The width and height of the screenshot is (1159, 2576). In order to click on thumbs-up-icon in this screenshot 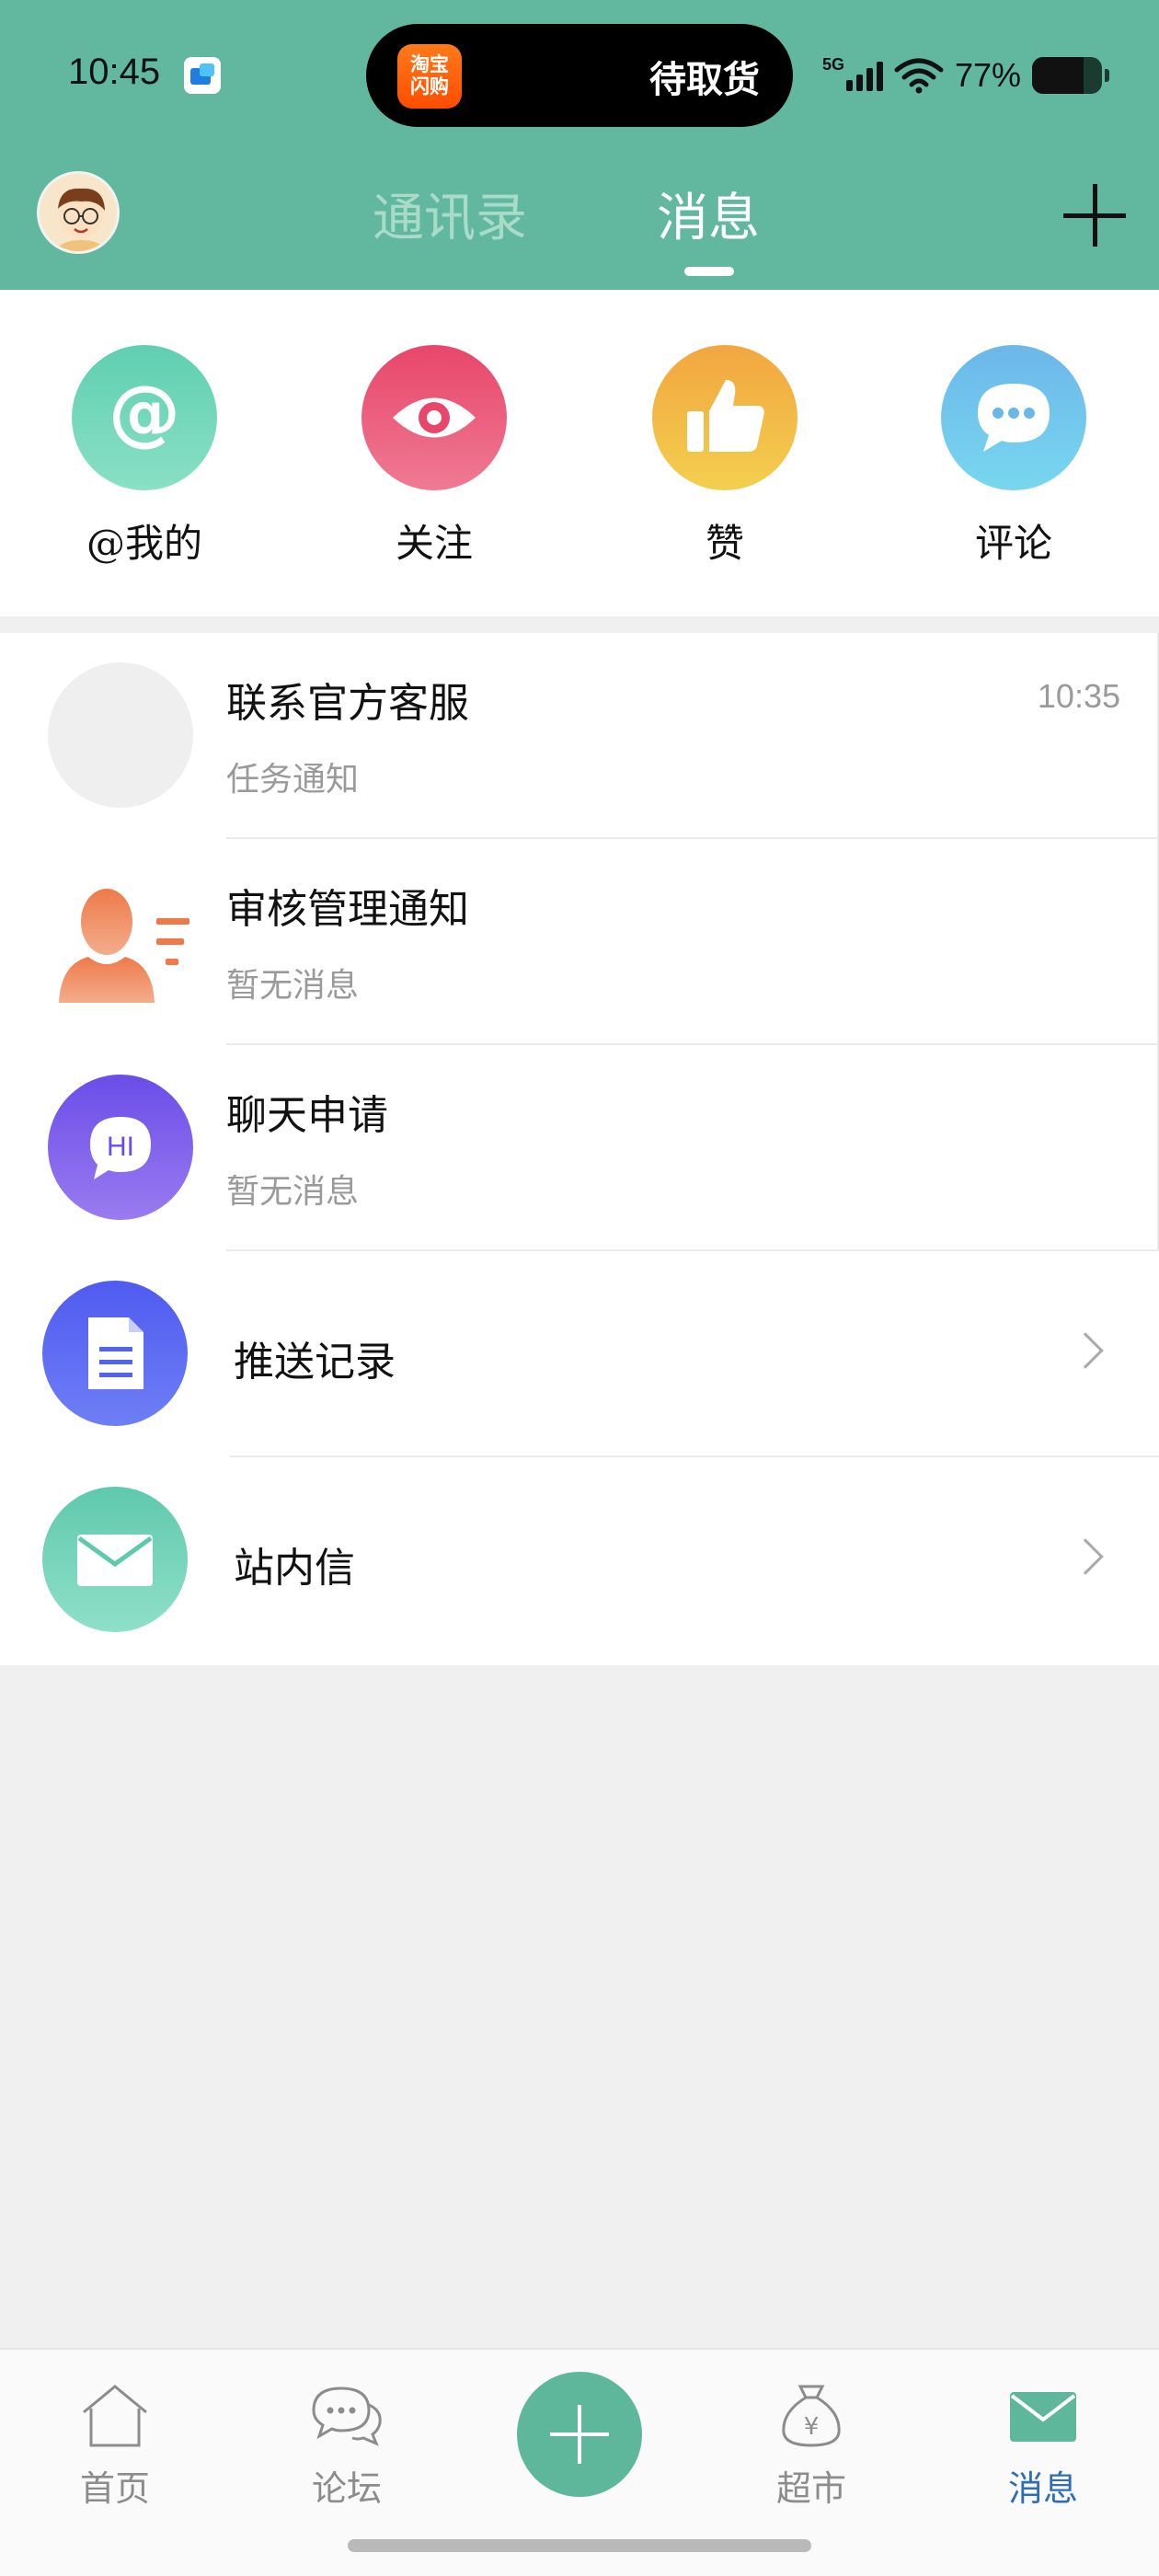, I will do `click(725, 417)`.